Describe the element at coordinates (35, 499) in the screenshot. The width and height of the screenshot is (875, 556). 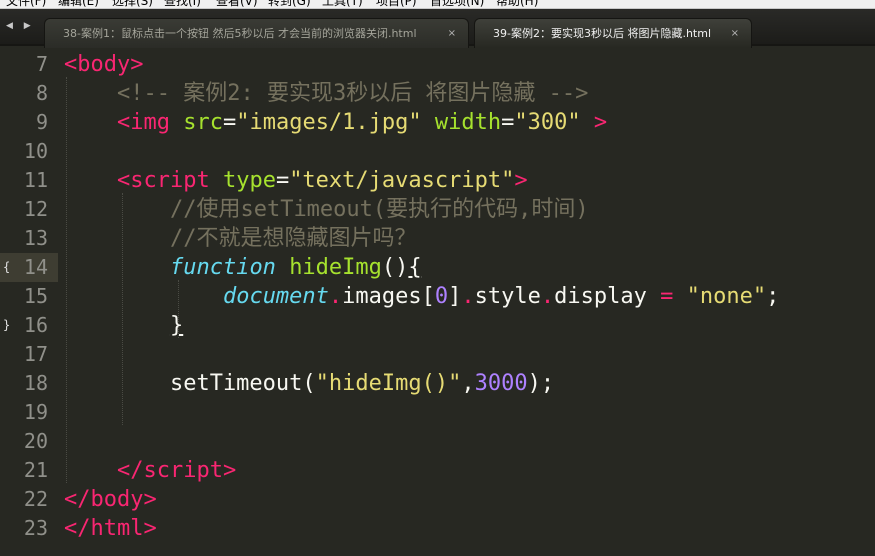
I see `line-number: 22` at that location.